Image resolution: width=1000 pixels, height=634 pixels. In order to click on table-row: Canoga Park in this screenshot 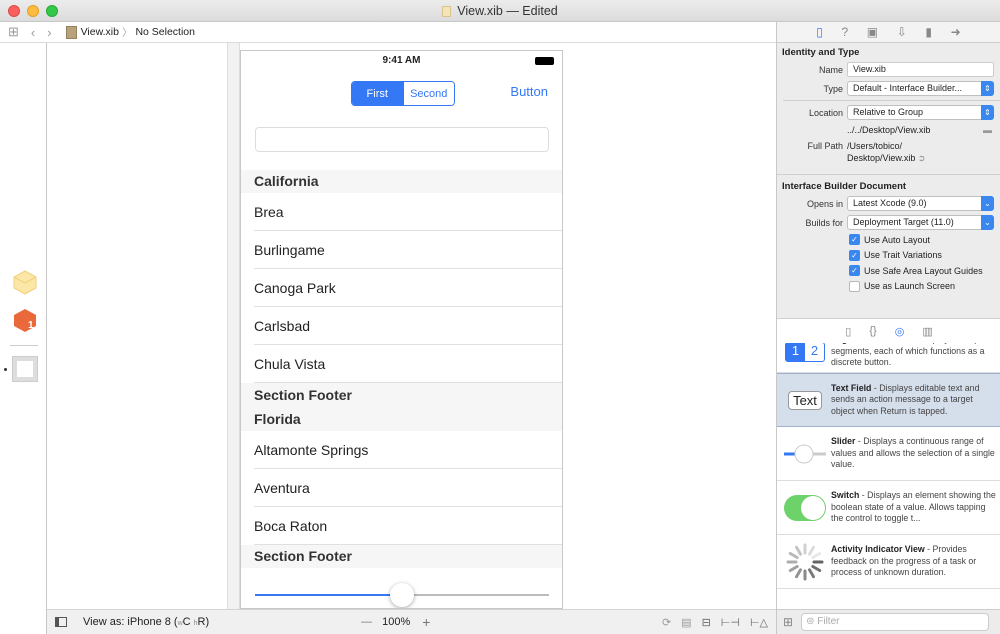, I will do `click(401, 288)`.